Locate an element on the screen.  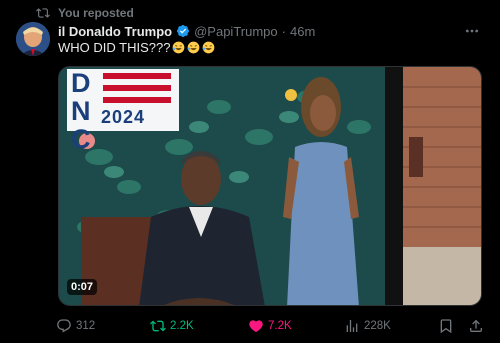
dnc-letter-n: N is located at coordinates (81, 111).